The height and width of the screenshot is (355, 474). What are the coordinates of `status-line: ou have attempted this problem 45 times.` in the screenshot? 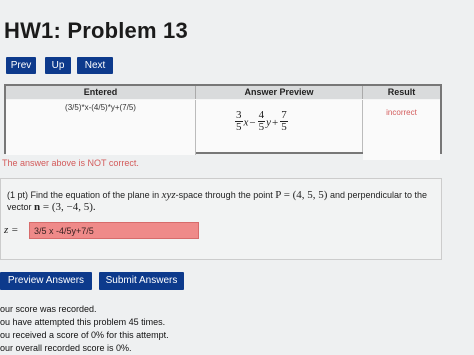 It's located at (83, 322).